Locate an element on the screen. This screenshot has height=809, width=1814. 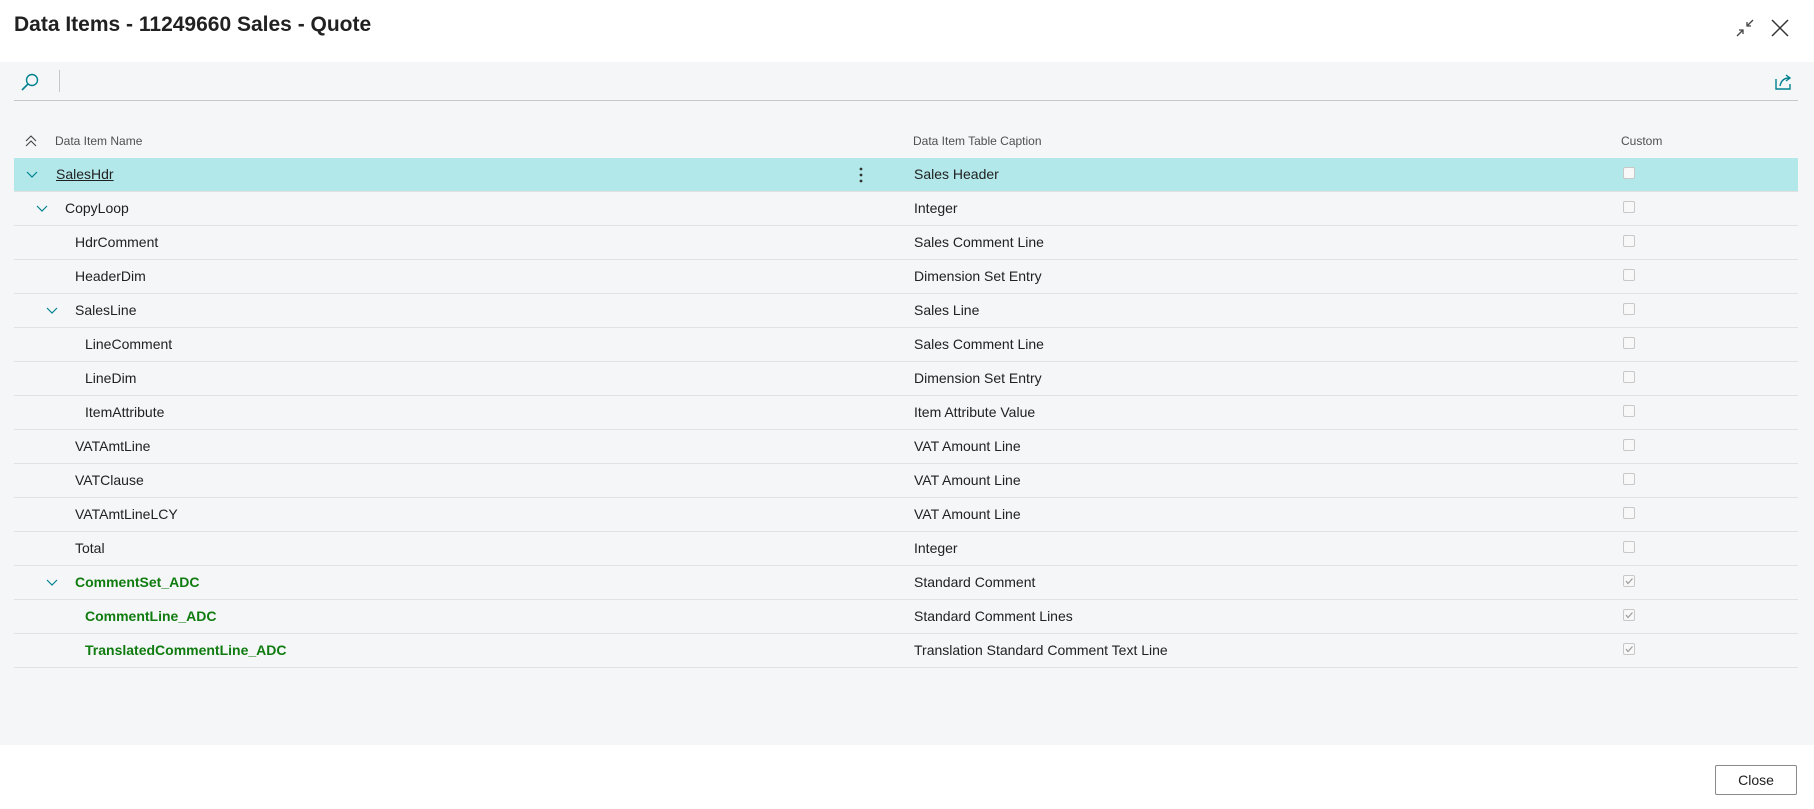
collapse-all-icon is located at coordinates (31, 141).